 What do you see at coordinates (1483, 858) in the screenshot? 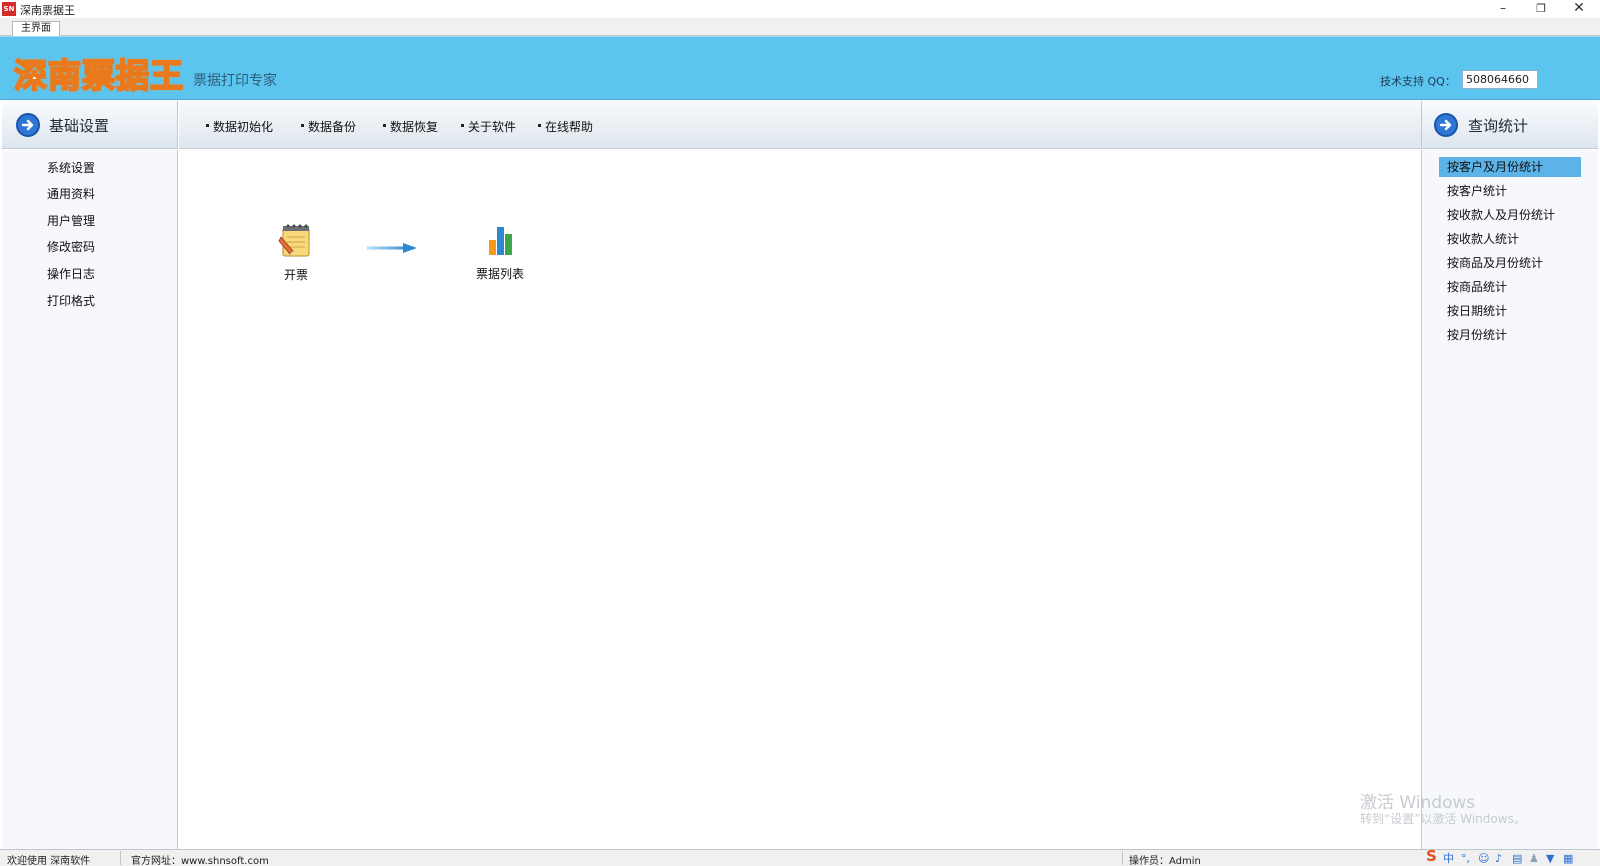
I see `emoji-icon: ☺` at bounding box center [1483, 858].